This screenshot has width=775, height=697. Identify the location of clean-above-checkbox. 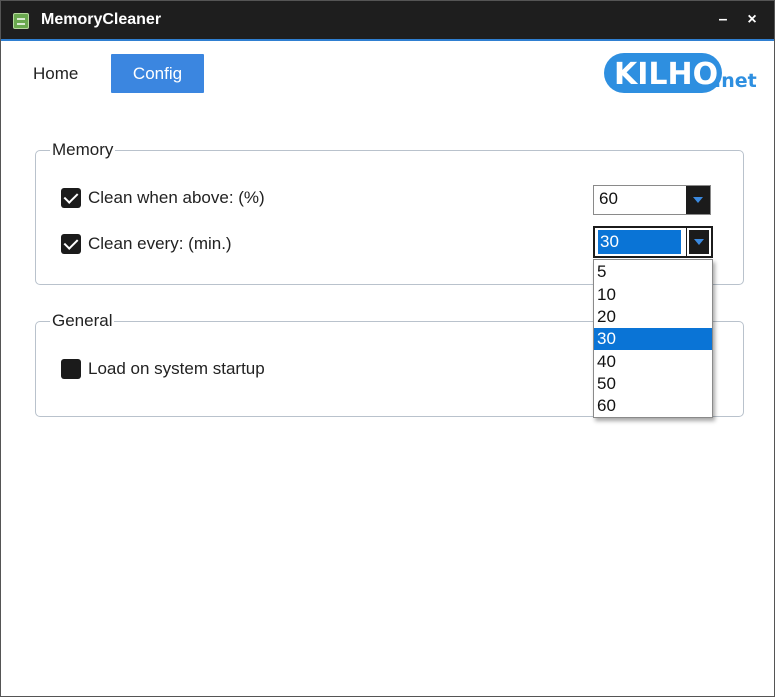
(71, 198).